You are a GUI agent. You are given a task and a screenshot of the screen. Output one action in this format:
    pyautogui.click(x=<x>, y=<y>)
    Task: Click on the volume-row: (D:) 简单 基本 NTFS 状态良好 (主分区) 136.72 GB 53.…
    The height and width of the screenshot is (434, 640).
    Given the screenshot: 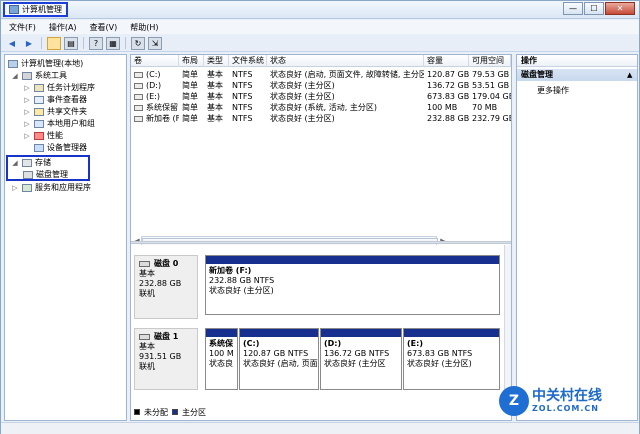 What is the action you would take?
    pyautogui.click(x=321, y=85)
    